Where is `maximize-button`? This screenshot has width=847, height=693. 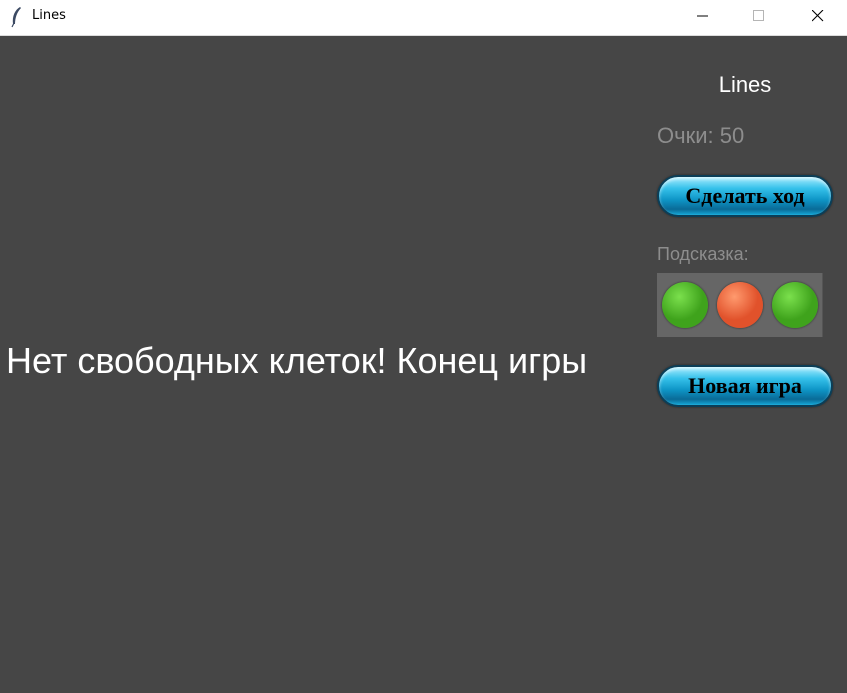 maximize-button is located at coordinates (759, 16).